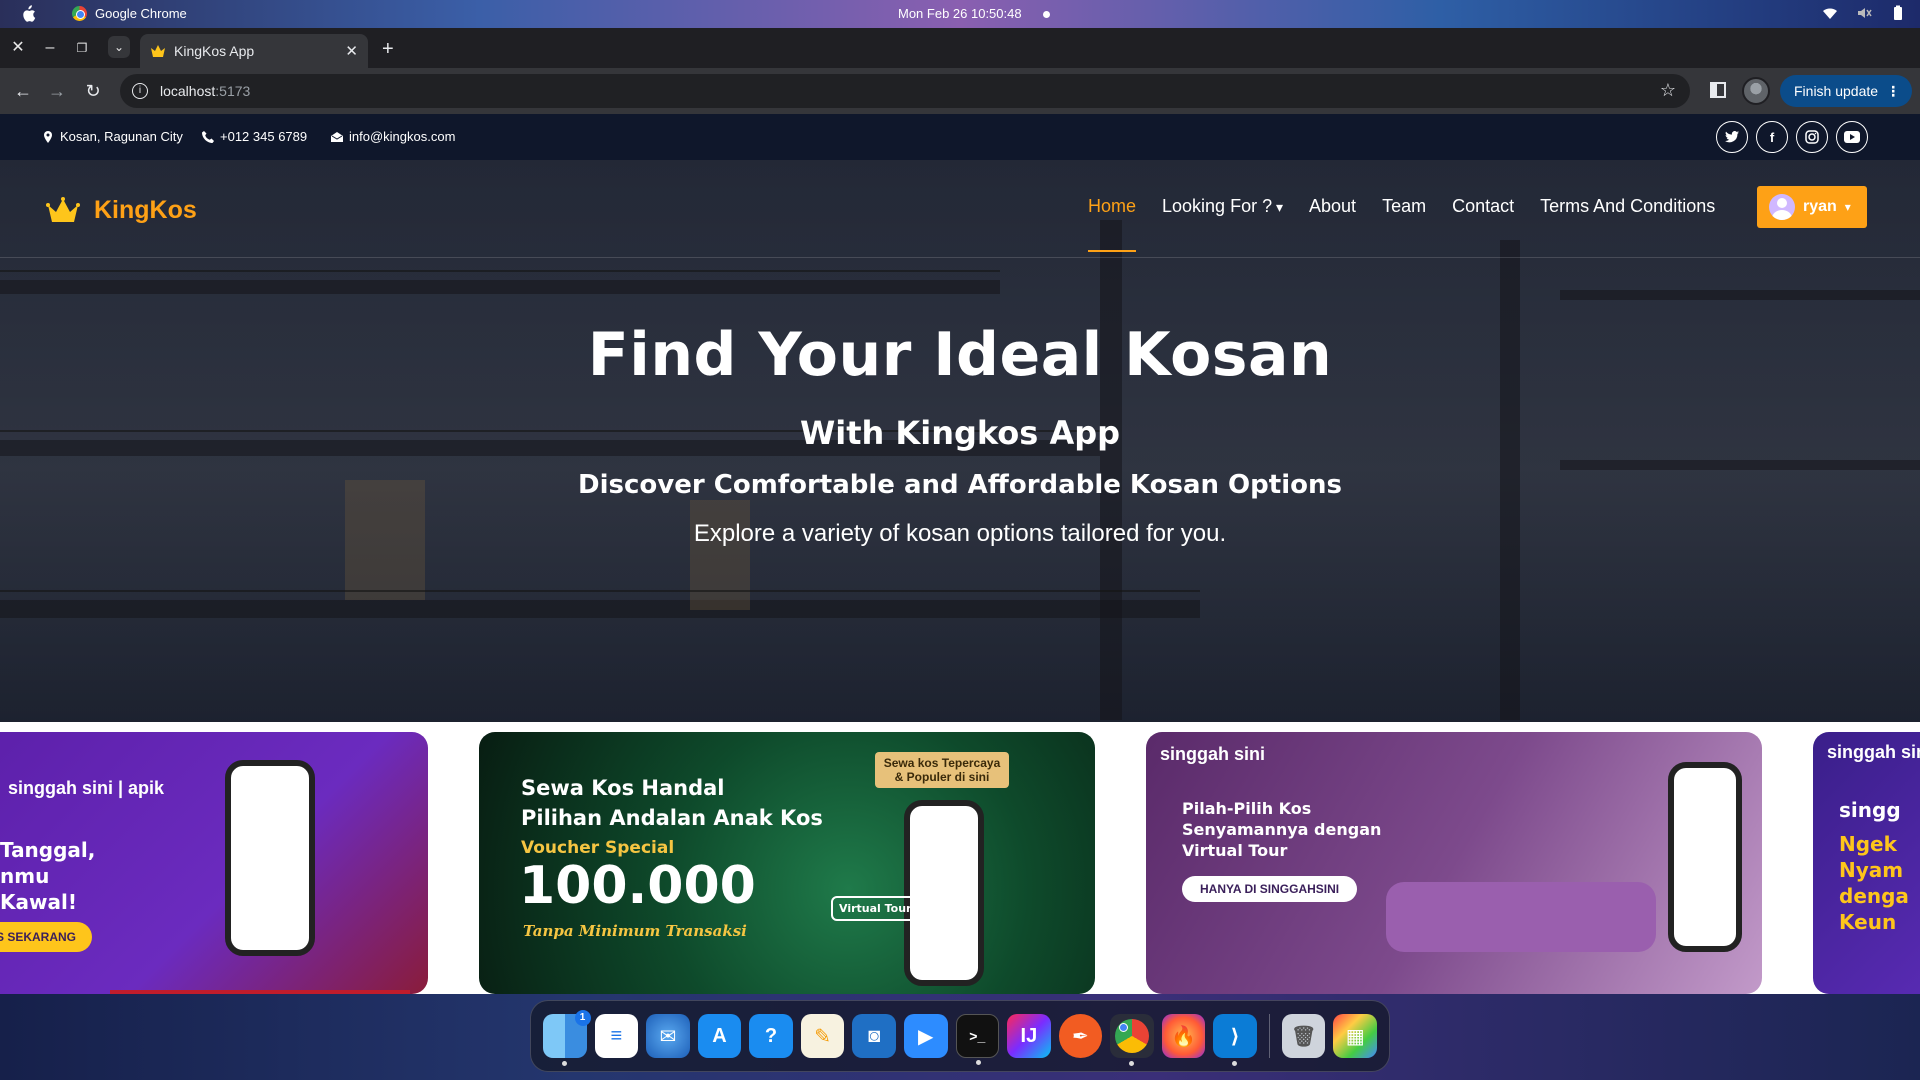 This screenshot has height=1080, width=1920. Describe the element at coordinates (208, 136) in the screenshot. I see `phone-icon` at that location.